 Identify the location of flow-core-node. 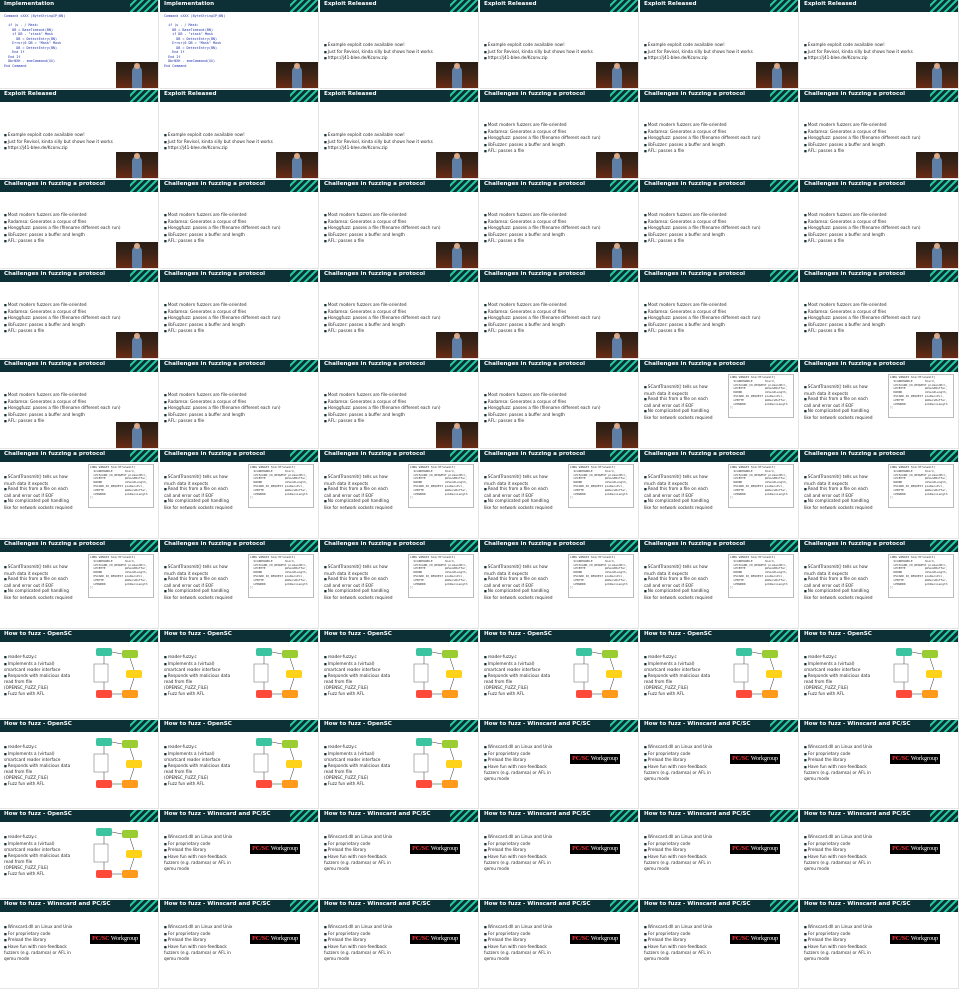
(101, 763).